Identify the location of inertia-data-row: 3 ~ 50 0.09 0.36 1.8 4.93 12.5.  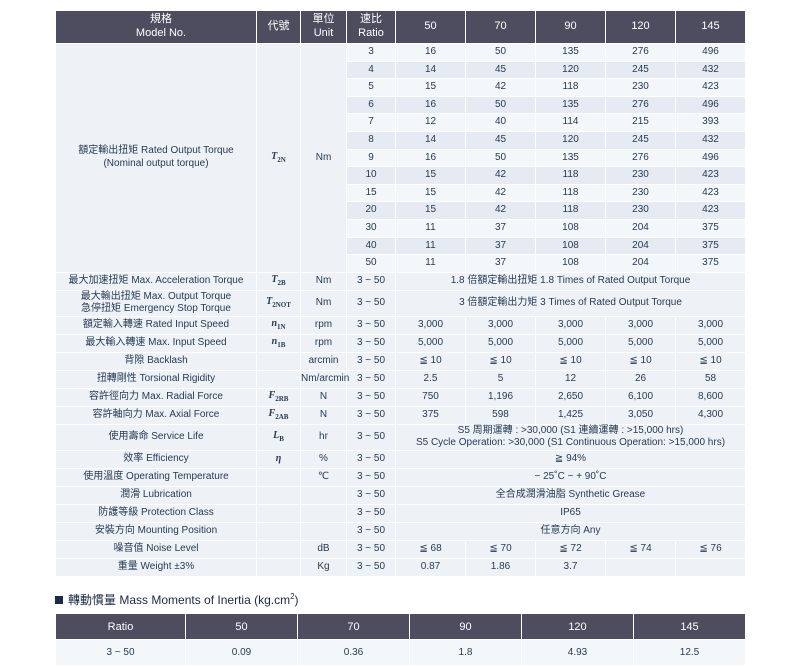
(400, 652).